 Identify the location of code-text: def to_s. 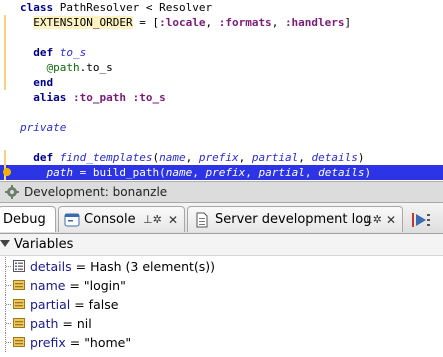
(53, 52).